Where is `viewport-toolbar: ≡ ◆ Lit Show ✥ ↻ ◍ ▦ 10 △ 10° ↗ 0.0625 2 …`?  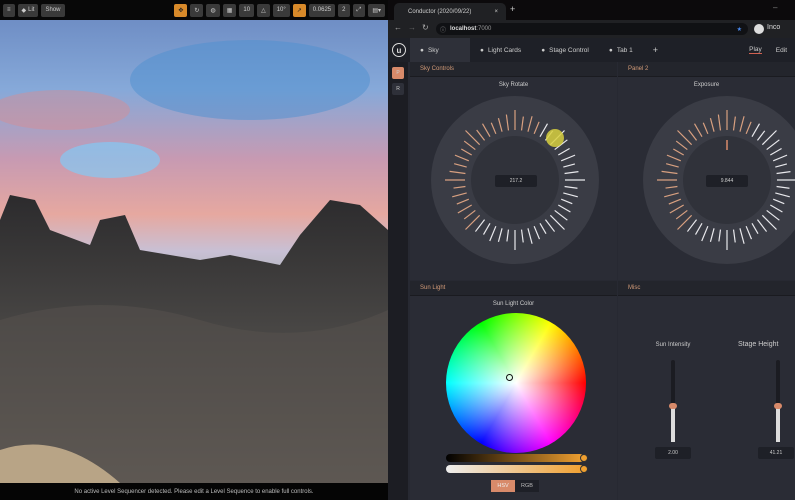 viewport-toolbar: ≡ ◆ Lit Show ✥ ↻ ◍ ▦ 10 △ 10° ↗ 0.0625 2 … is located at coordinates (194, 10).